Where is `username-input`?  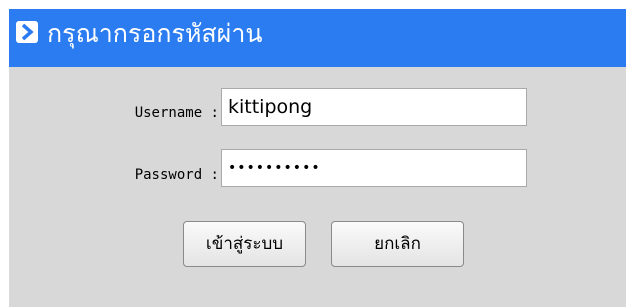
username-input is located at coordinates (374, 107).